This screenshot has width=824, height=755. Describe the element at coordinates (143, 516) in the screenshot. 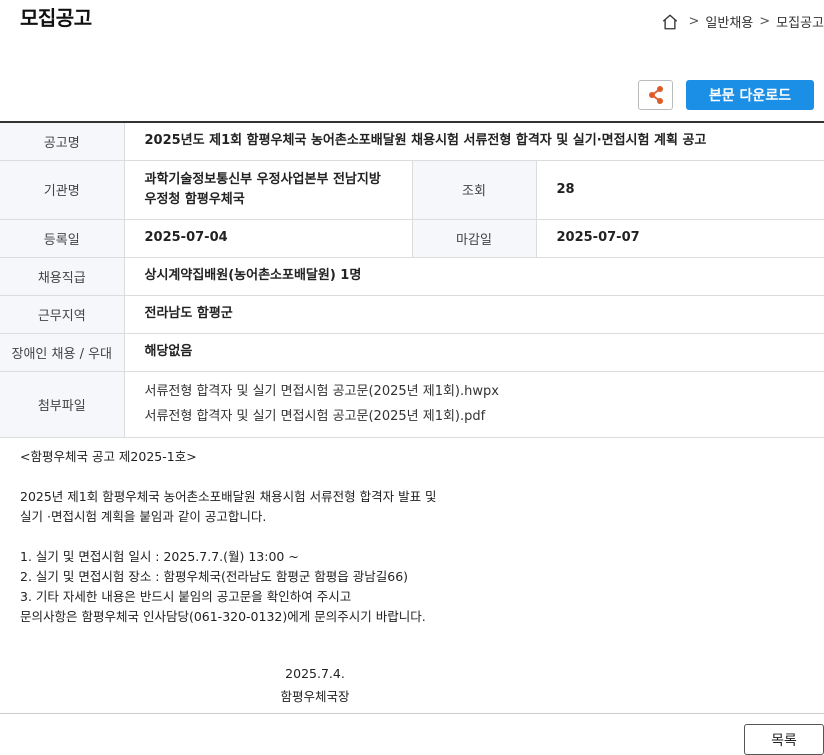

I see `body-line: 실기 ·면접시험 계획을 붙임과 같이 공고합니다.` at that location.